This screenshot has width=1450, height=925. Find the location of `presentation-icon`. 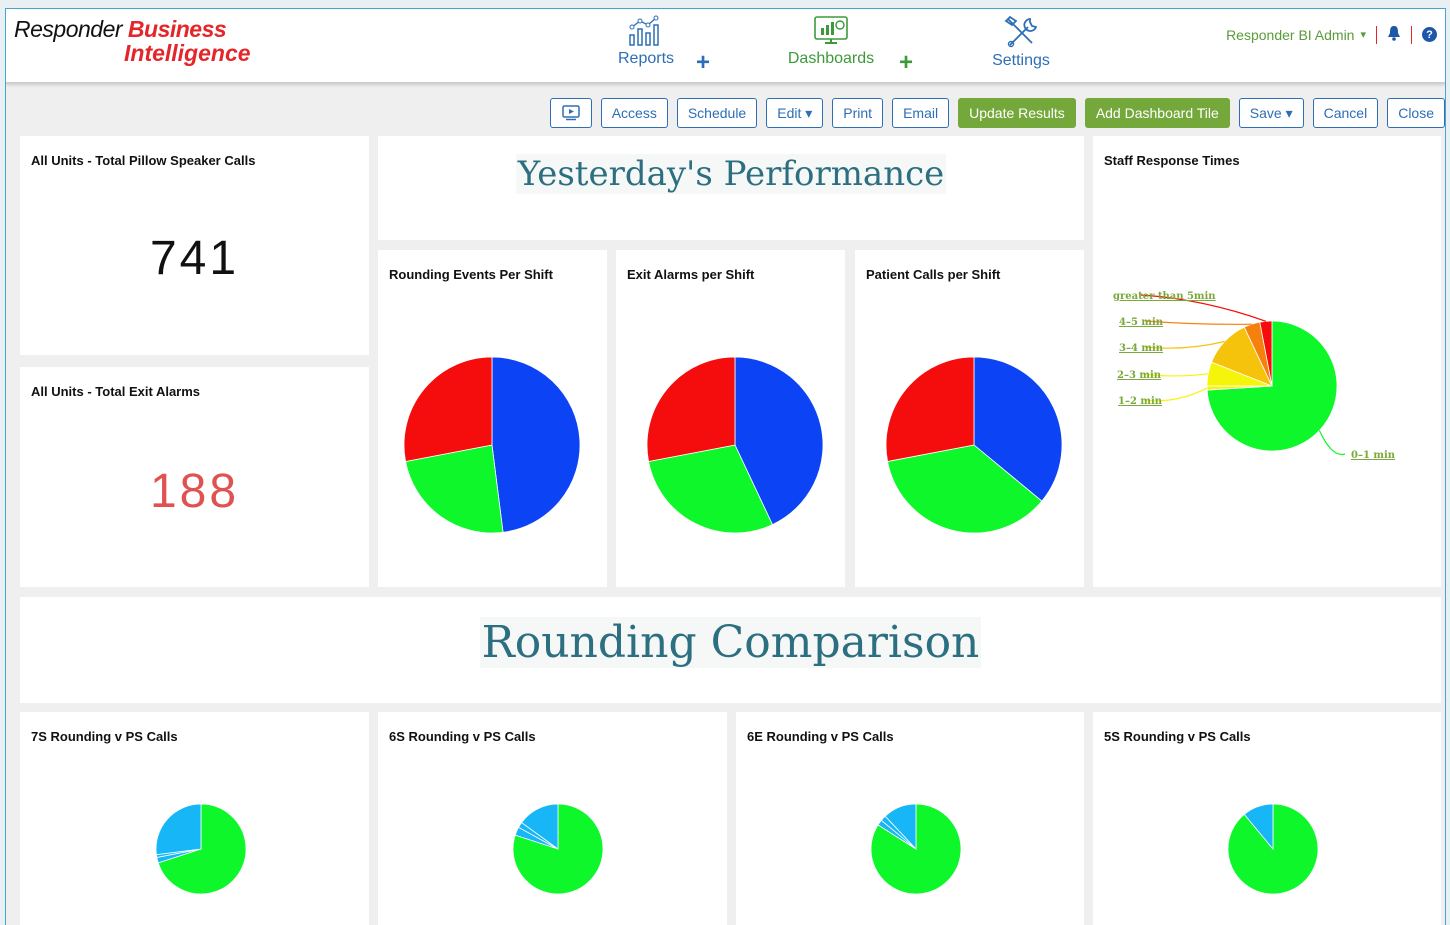

presentation-icon is located at coordinates (570, 113).